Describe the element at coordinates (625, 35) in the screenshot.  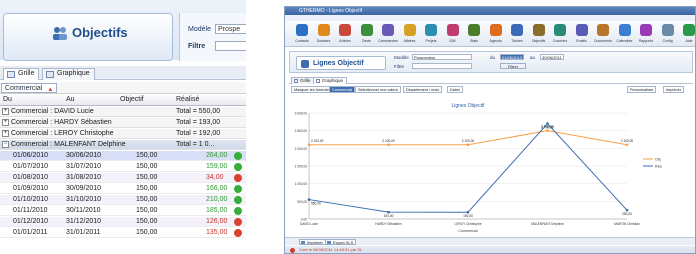
I see `toolbar-button: Calendrier` at that location.